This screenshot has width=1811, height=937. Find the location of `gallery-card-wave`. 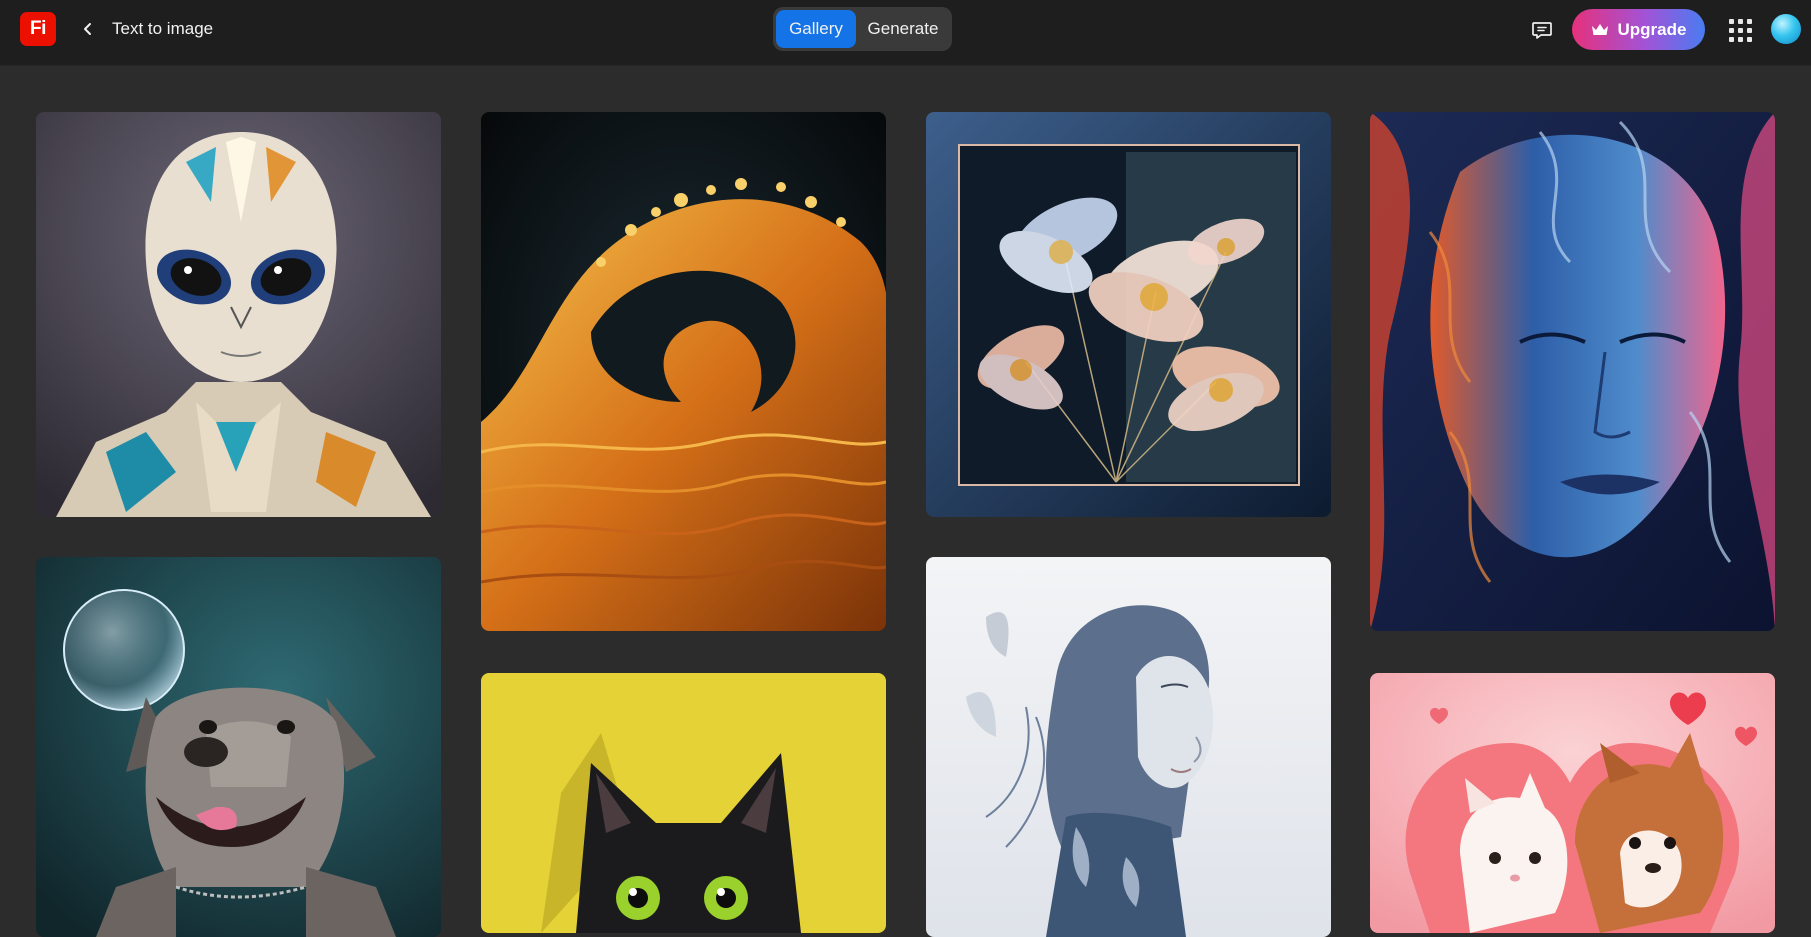

gallery-card-wave is located at coordinates (683, 371).